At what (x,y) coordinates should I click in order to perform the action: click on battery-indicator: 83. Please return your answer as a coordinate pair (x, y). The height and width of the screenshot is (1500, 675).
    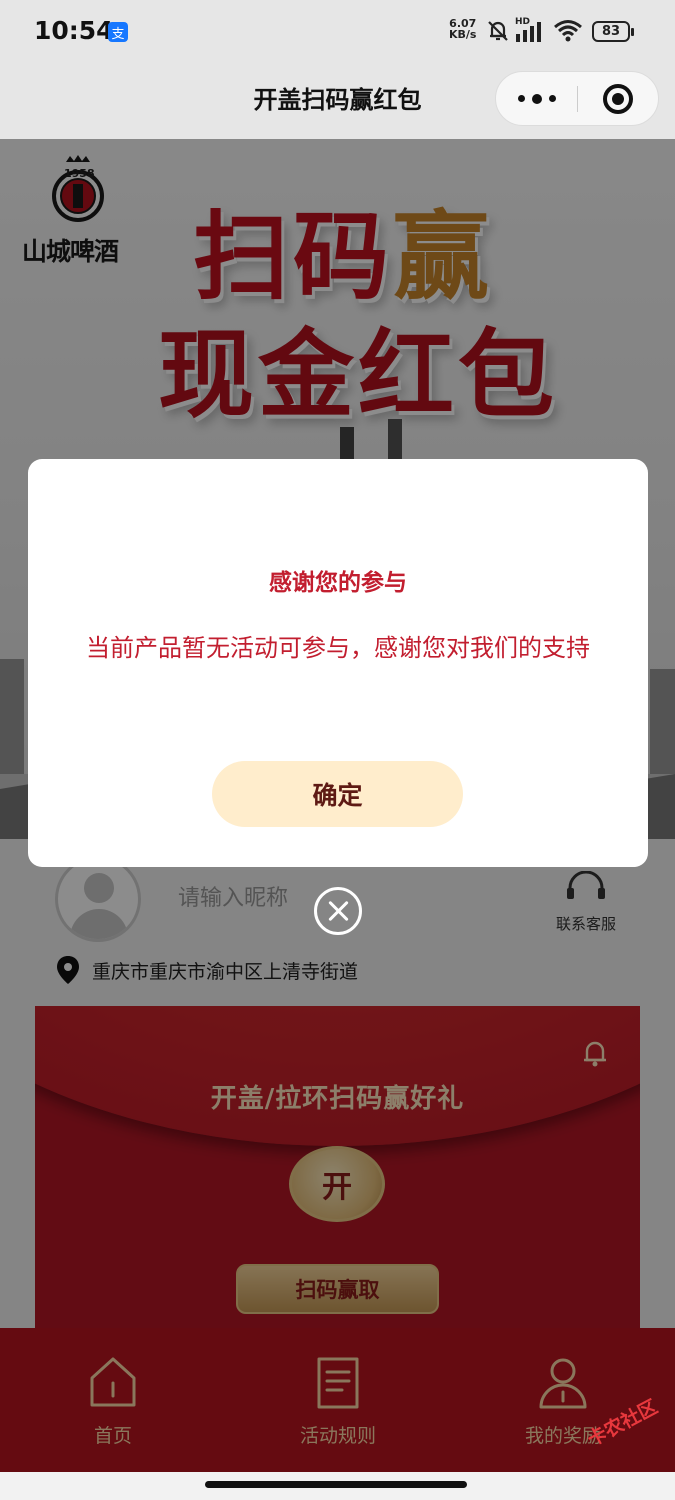
    Looking at the image, I should click on (613, 31).